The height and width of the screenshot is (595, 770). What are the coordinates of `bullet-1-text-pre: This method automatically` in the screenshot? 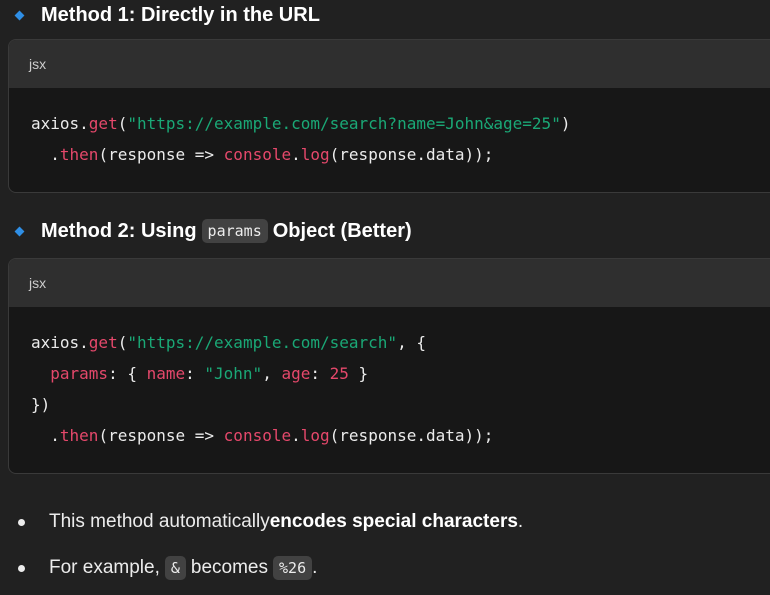 It's located at (159, 521).